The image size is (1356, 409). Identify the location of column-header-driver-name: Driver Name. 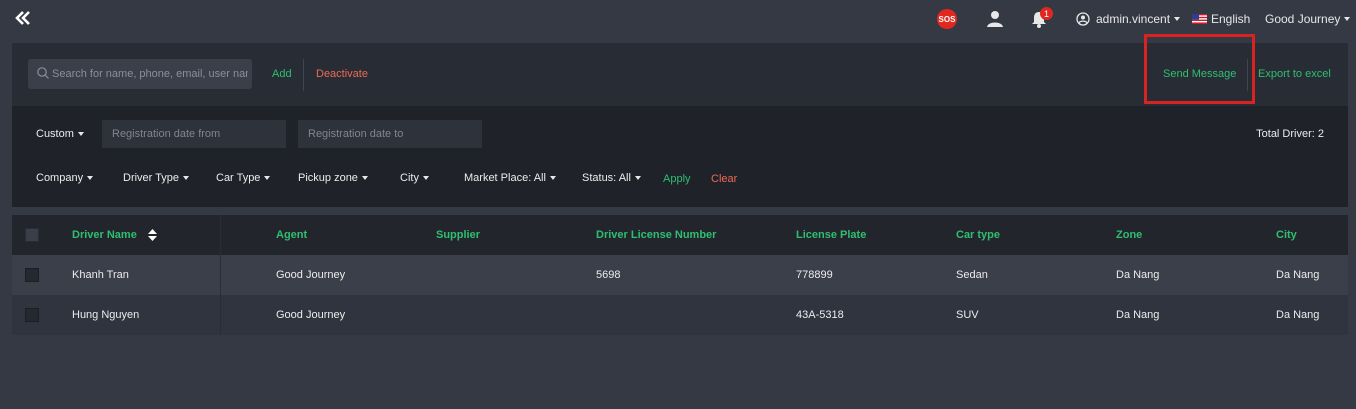
(114, 235).